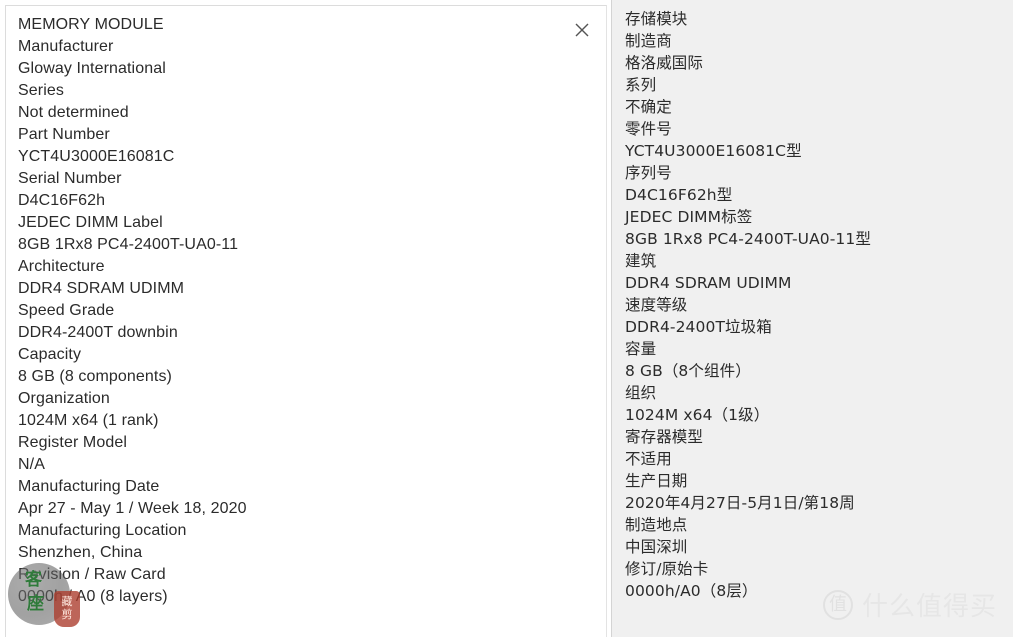  I want to click on source-line: 8 GB (8 components), so click(95, 376).